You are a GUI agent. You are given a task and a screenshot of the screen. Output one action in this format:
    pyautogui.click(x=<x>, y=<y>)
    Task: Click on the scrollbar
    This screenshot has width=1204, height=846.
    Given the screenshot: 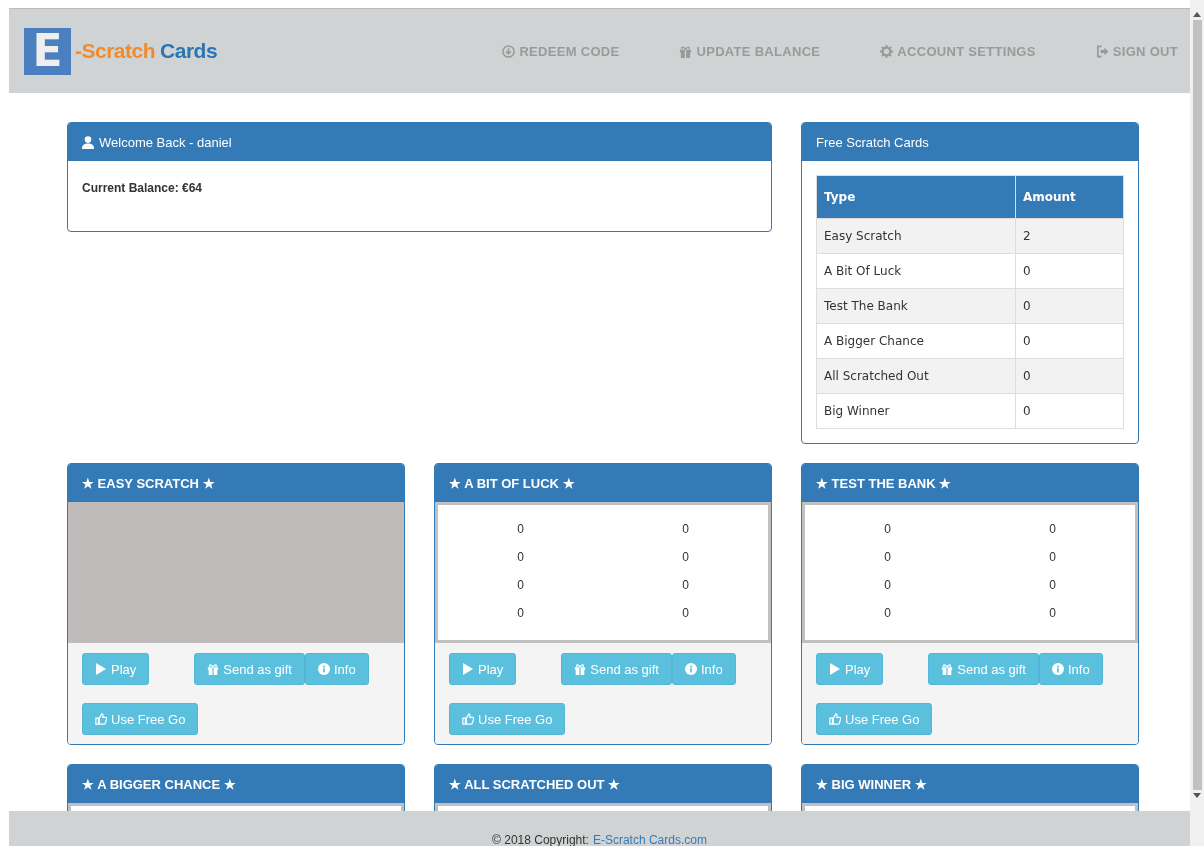 What is the action you would take?
    pyautogui.click(x=1197, y=423)
    